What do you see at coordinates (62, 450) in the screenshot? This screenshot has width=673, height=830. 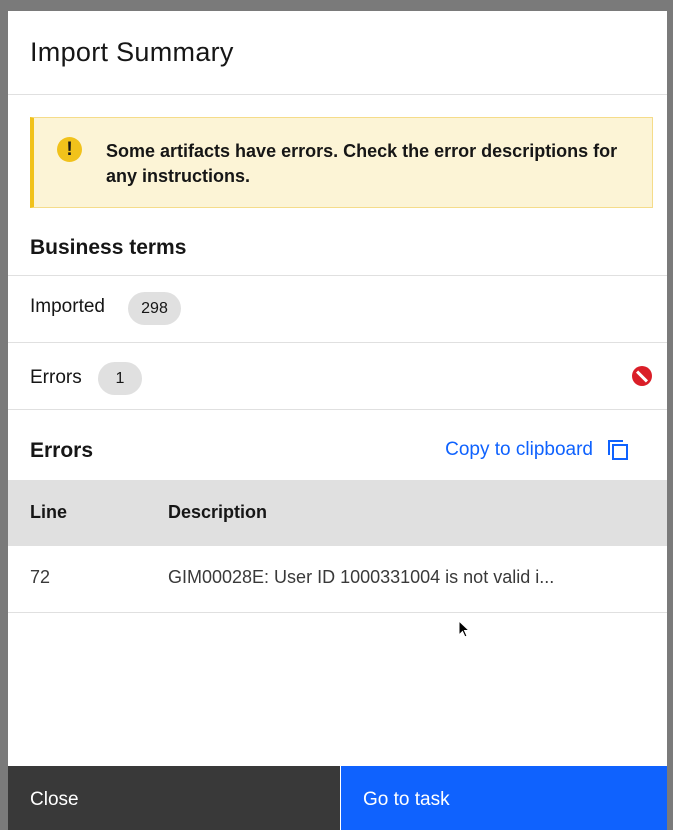 I see `errors-section-title: Errors` at bounding box center [62, 450].